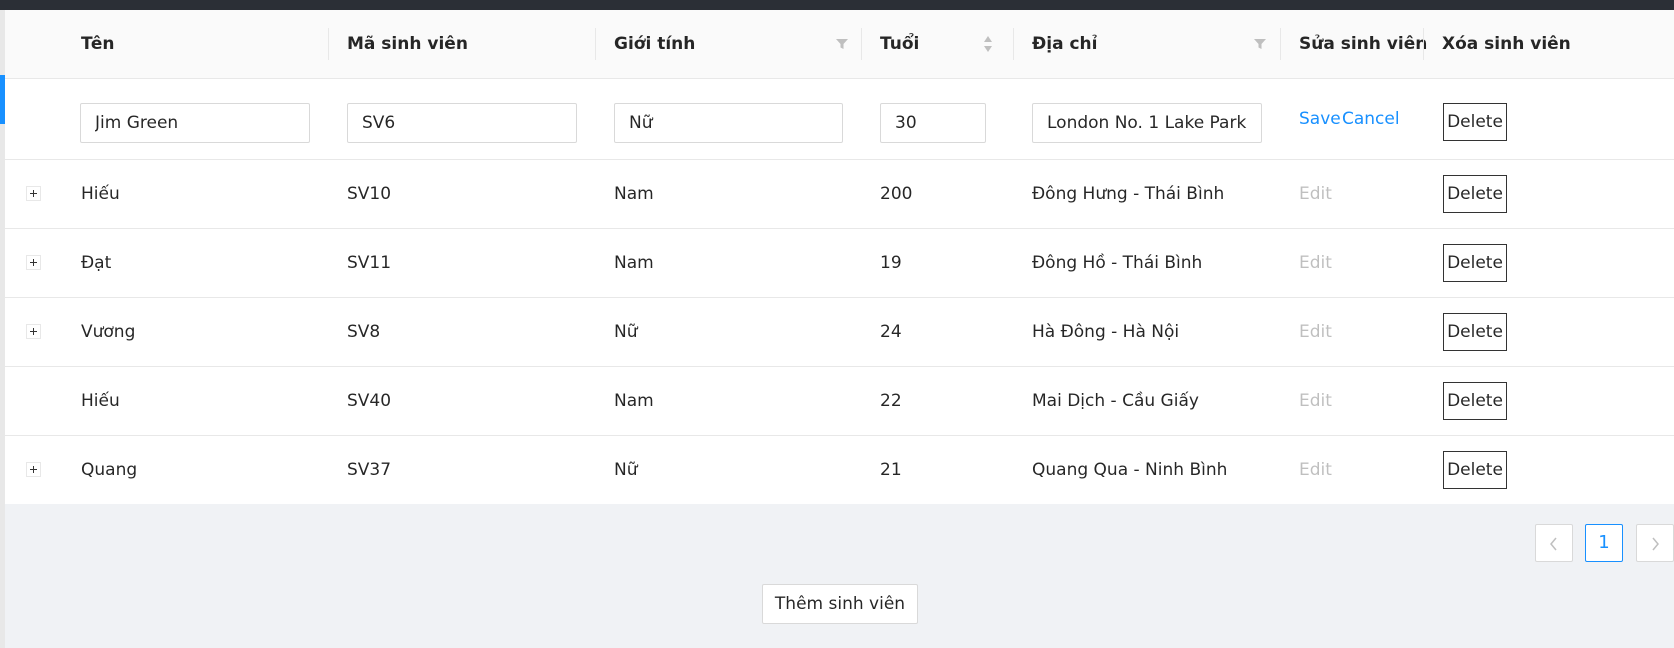 The width and height of the screenshot is (1674, 648). I want to click on header-gender: Giới tính, so click(655, 44).